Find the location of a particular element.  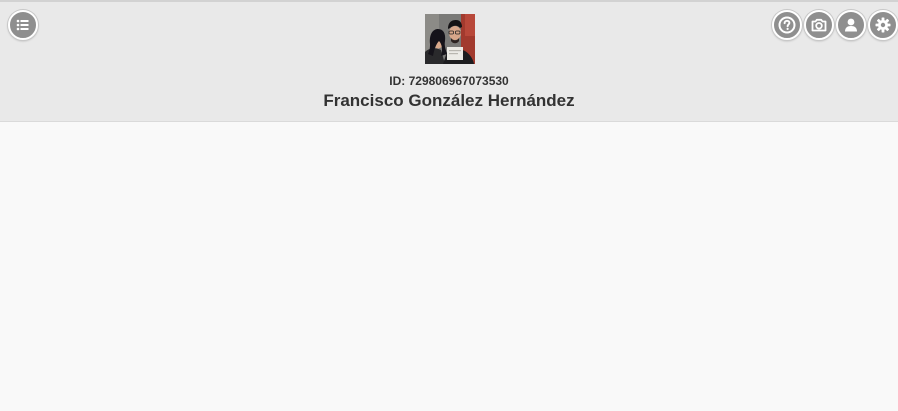

camera-icon is located at coordinates (819, 25).